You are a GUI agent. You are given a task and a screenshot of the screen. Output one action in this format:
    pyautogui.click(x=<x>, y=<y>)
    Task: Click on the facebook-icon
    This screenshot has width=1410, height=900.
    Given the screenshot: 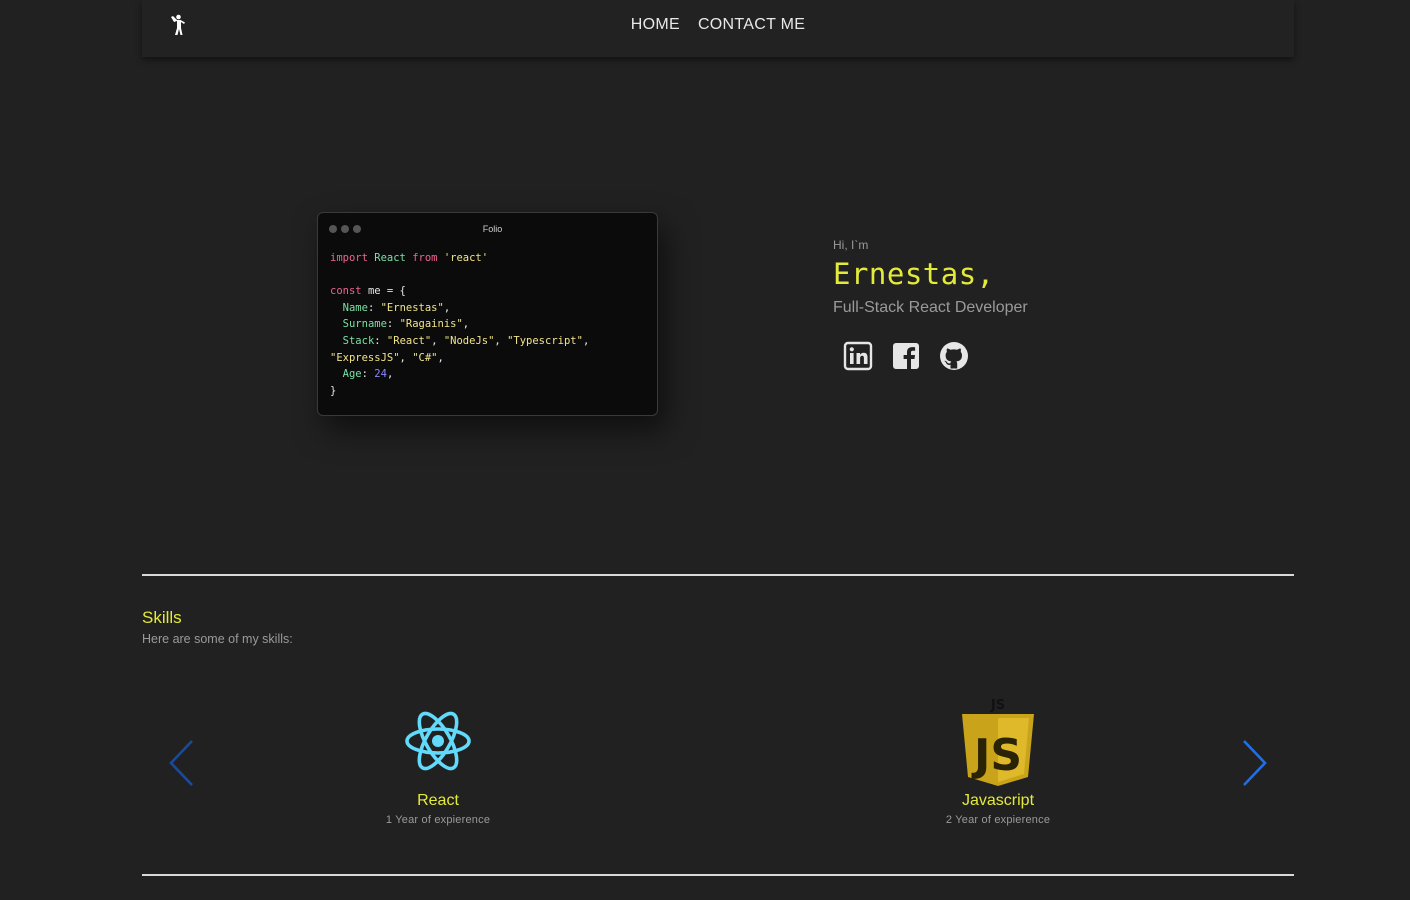 What is the action you would take?
    pyautogui.click(x=906, y=356)
    